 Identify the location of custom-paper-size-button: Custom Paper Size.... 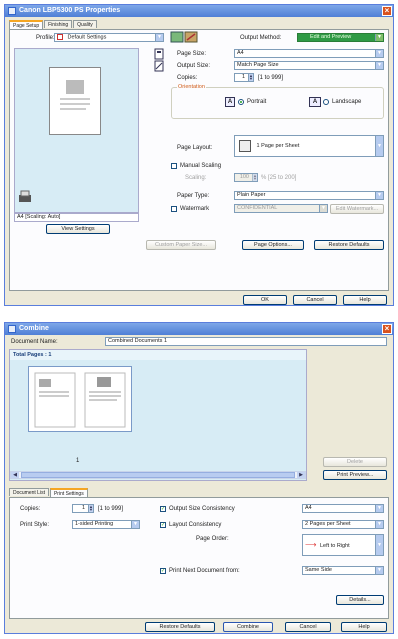
(181, 245).